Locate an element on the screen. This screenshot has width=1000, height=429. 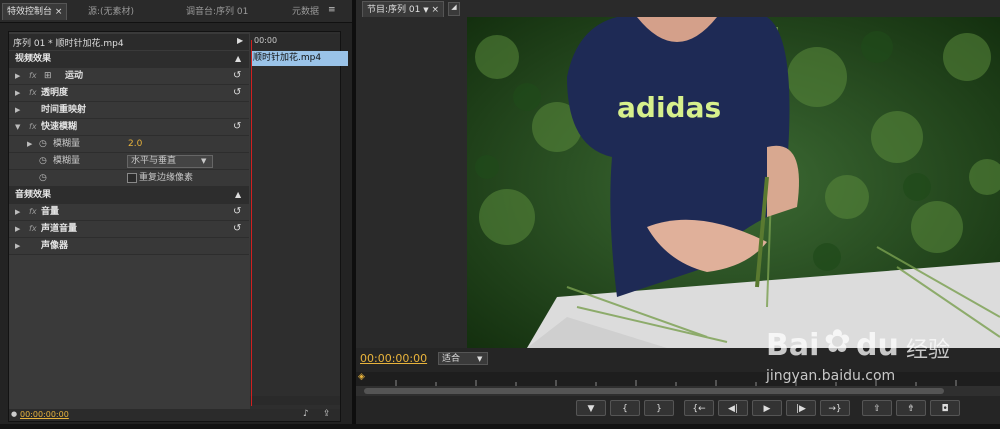
effect-row-volume: ▶ fx 音量 ↺ is located at coordinates (129, 212).